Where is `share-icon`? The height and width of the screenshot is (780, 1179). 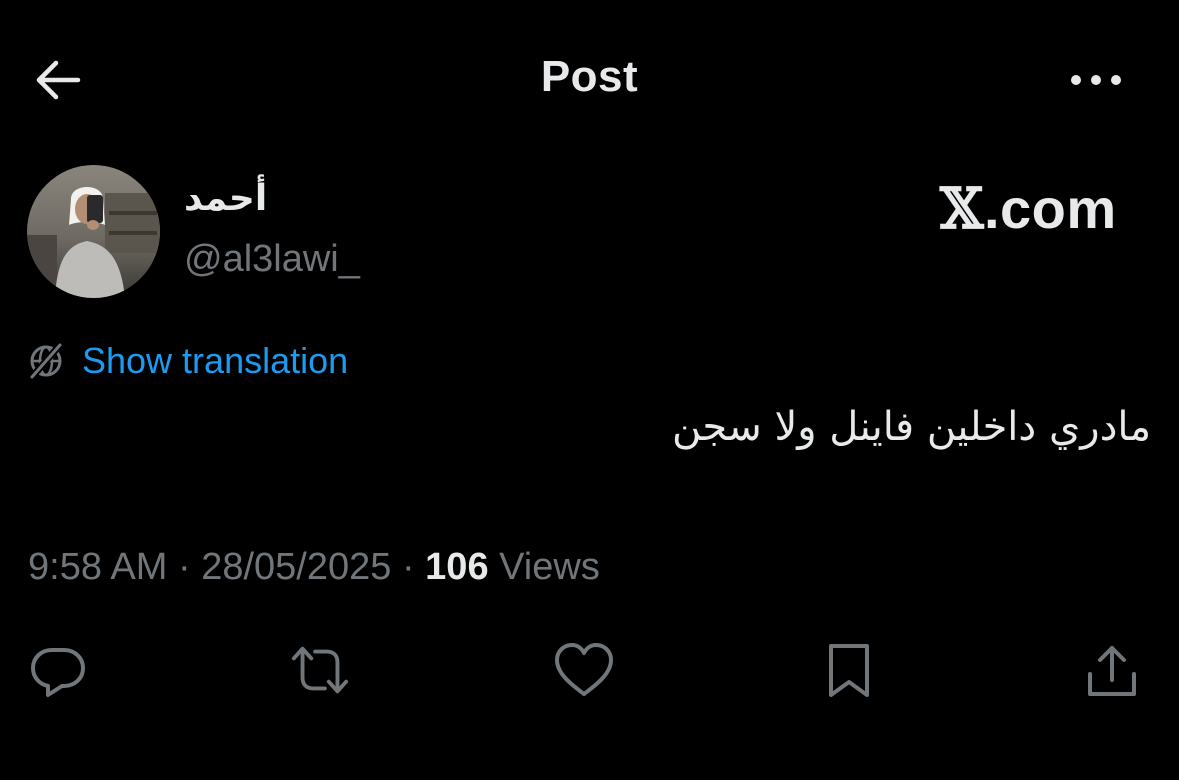
share-icon is located at coordinates (1112, 671).